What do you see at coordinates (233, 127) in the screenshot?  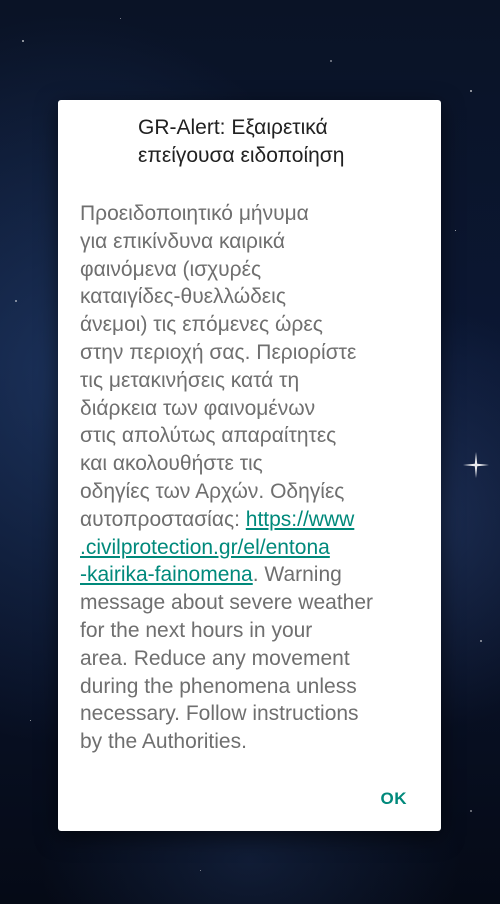 I see `dialog-title-line: GR-Alert: Εξαιρετικά` at bounding box center [233, 127].